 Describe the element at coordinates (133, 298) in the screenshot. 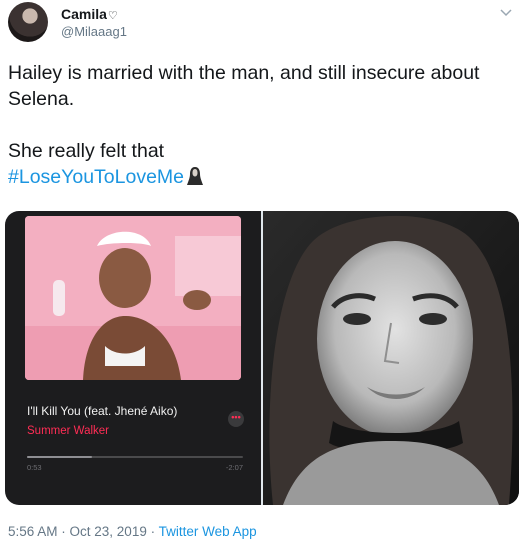

I see `album-art` at that location.